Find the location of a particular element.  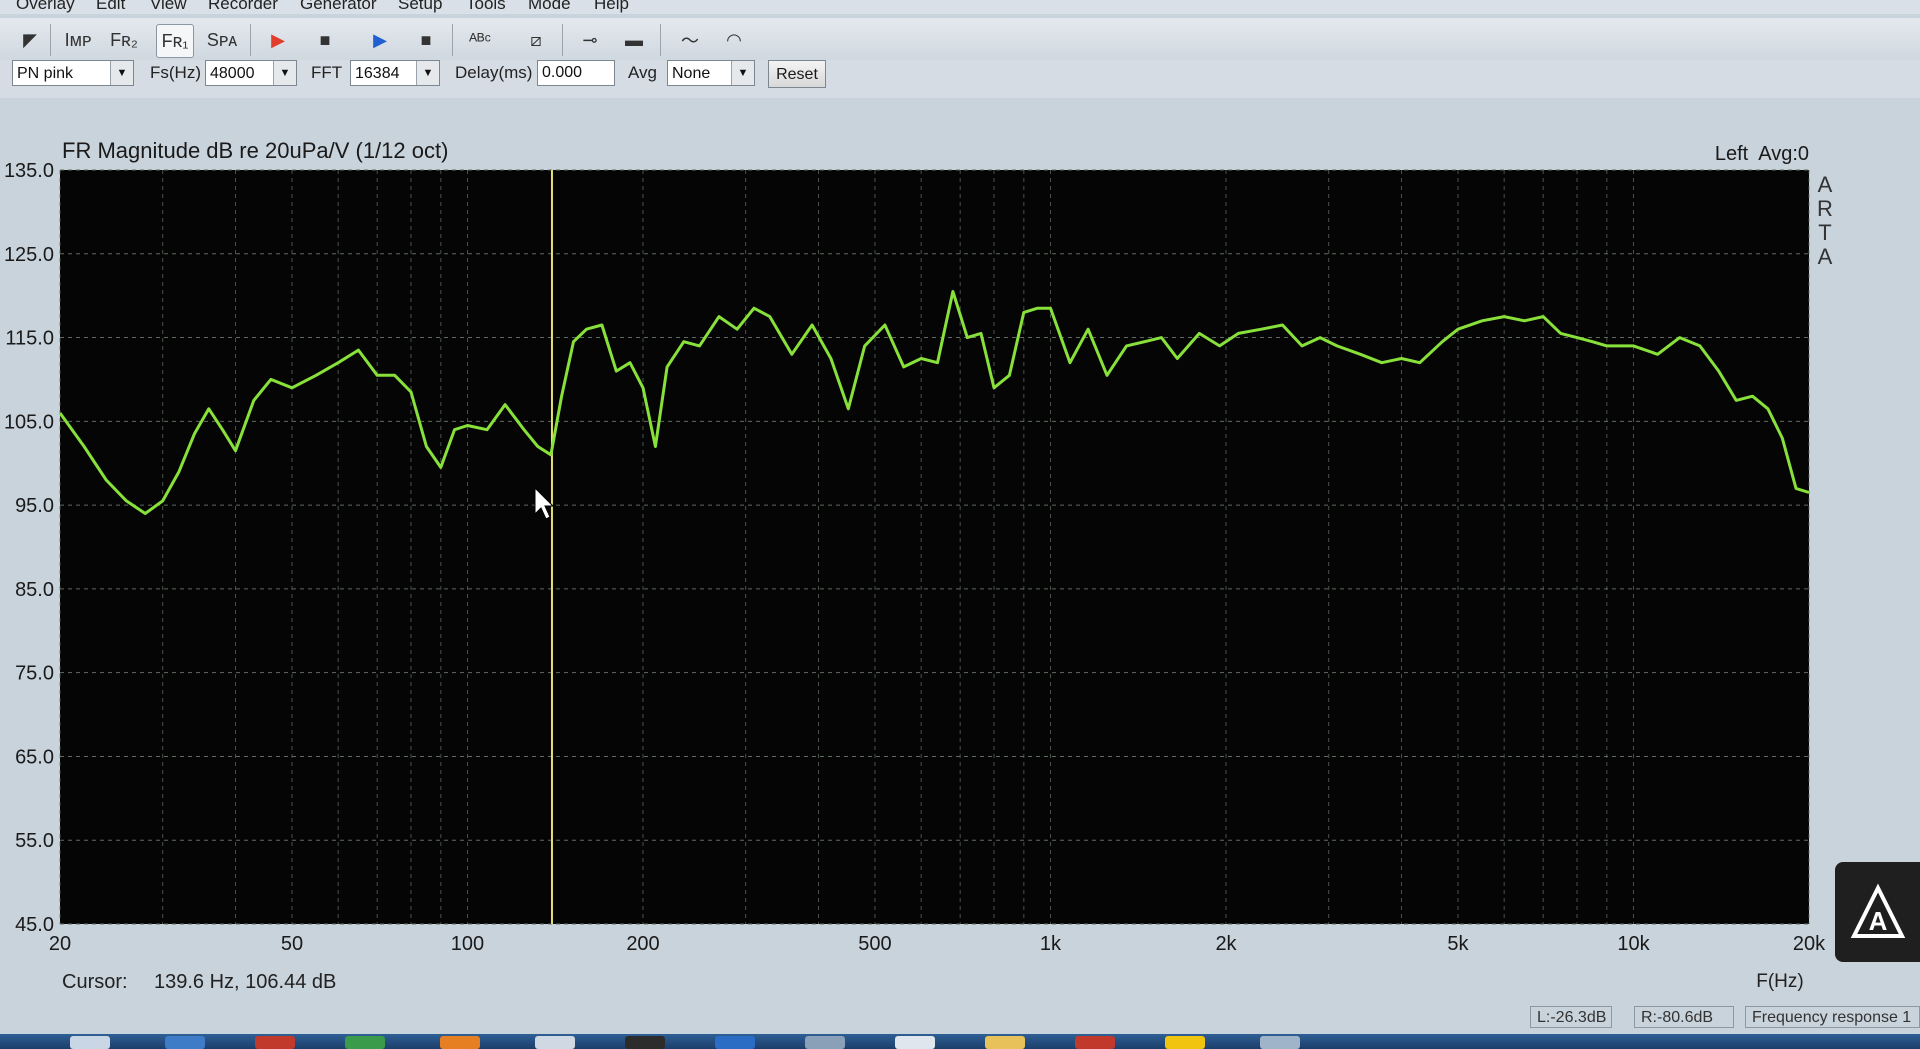

x-tick-label: 10k is located at coordinates (1633, 944).